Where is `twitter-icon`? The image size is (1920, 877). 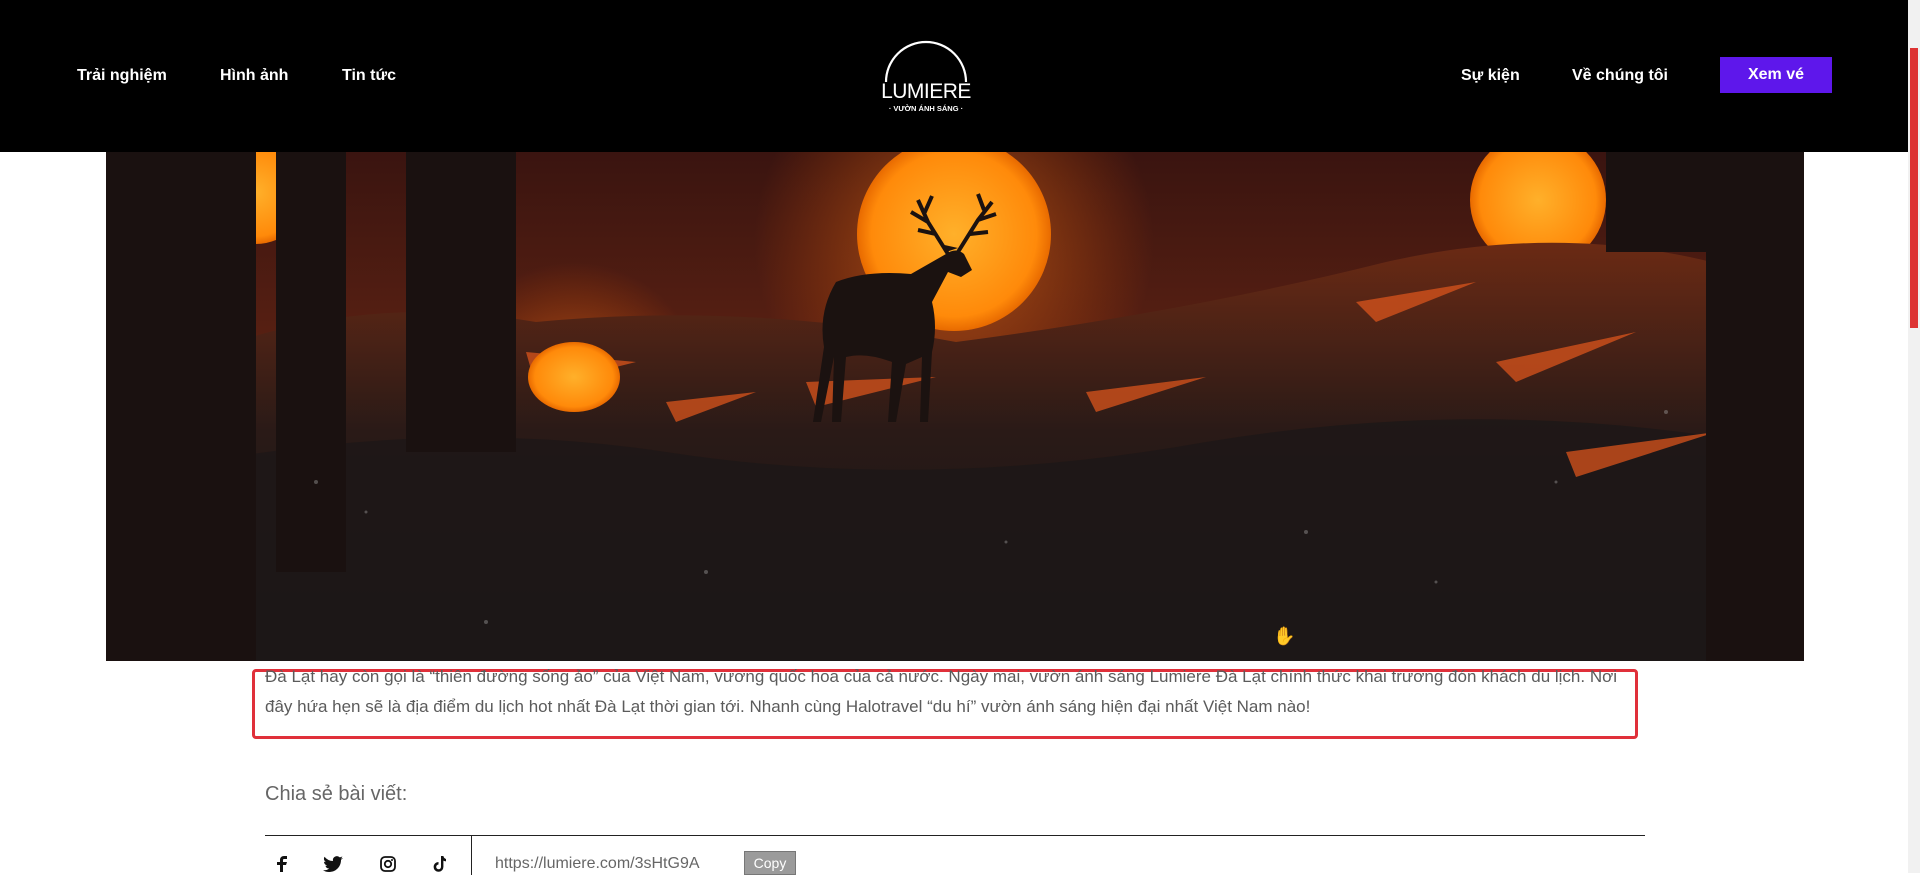 twitter-icon is located at coordinates (333, 866).